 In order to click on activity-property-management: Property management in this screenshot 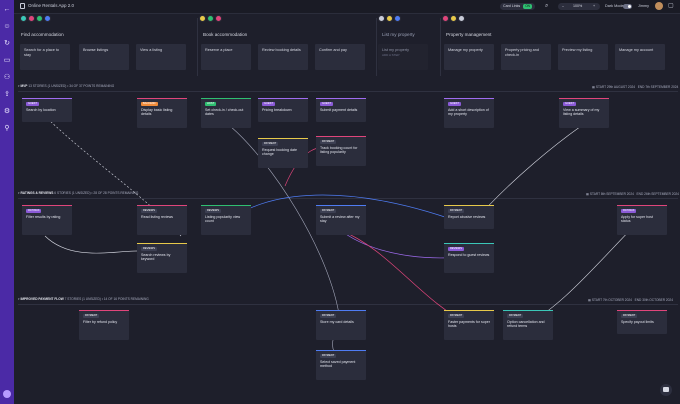, I will do `click(557, 28)`.